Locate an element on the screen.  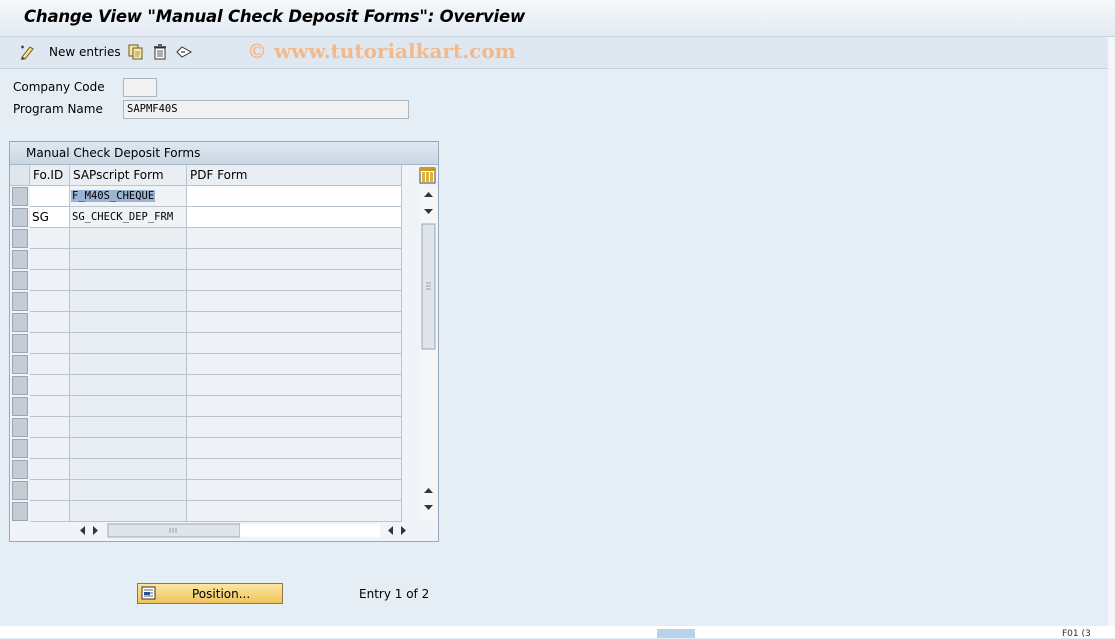
cell-sapscript-form-value: F_M40S_CHEQUE is located at coordinates (113, 196).